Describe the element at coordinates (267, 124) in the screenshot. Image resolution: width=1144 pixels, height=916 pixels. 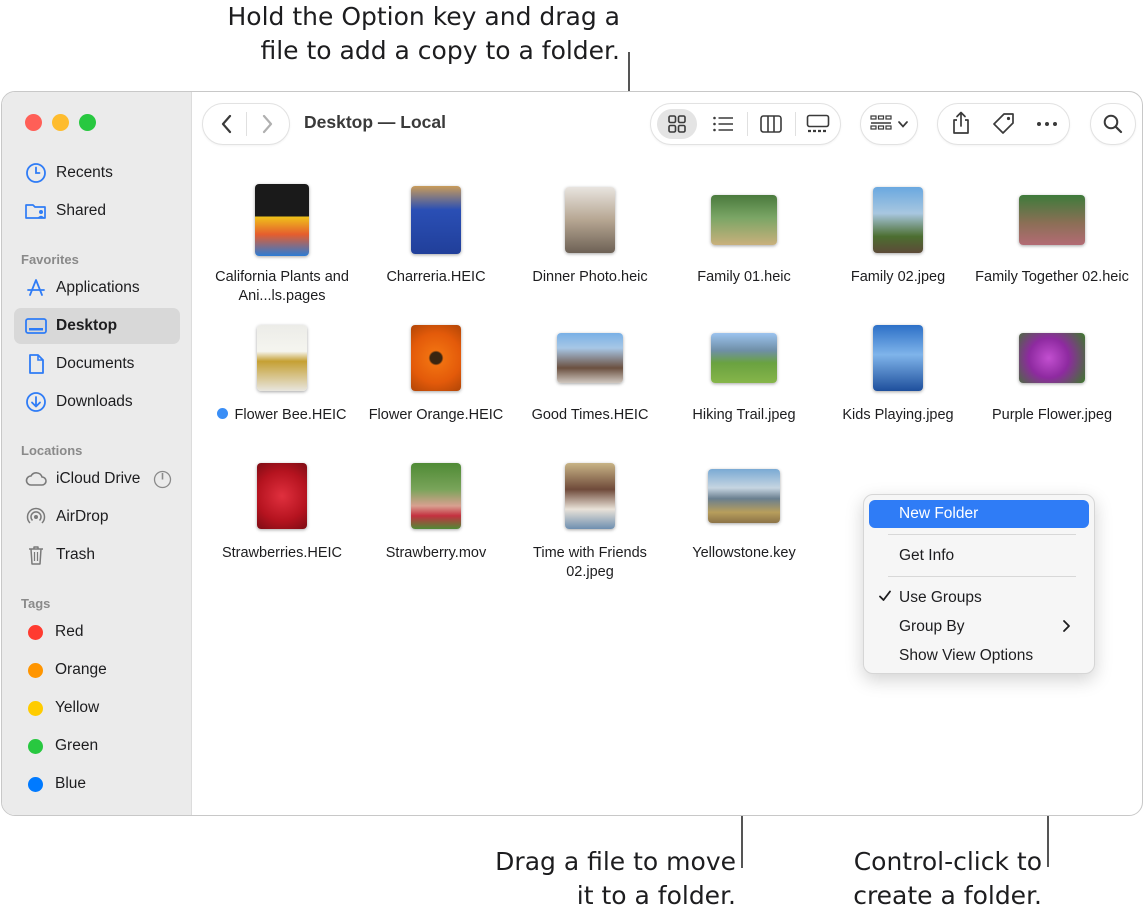
I see `forward-button` at that location.